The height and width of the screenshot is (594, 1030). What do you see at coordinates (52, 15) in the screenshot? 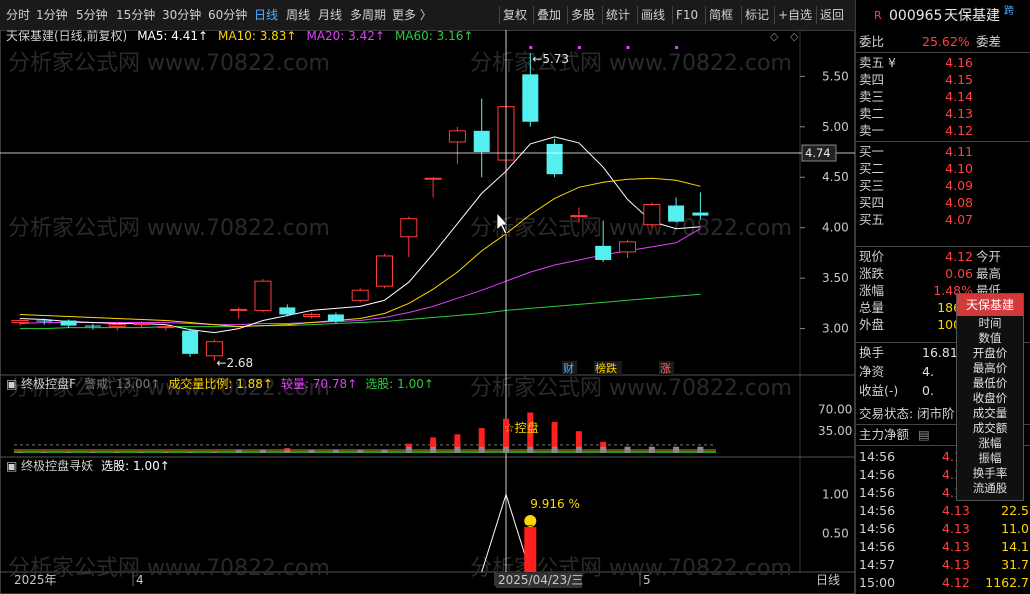
I see `period-tab-1: 1分钟` at bounding box center [52, 15].